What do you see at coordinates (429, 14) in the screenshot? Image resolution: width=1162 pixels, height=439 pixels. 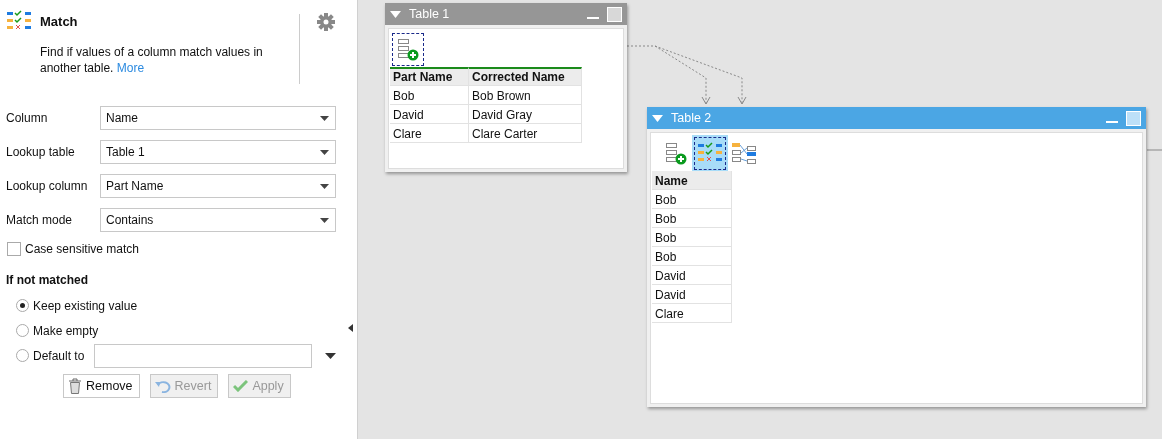 I see `window-title: Table 1` at bounding box center [429, 14].